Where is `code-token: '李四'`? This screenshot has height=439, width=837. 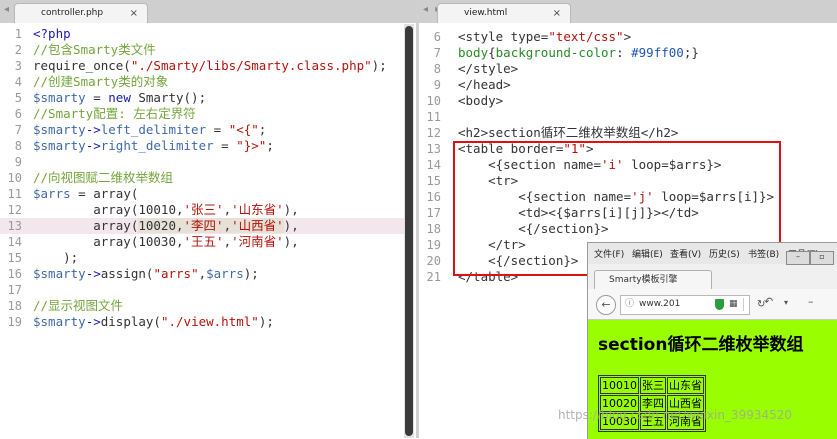 code-token: '李四' is located at coordinates (203, 225).